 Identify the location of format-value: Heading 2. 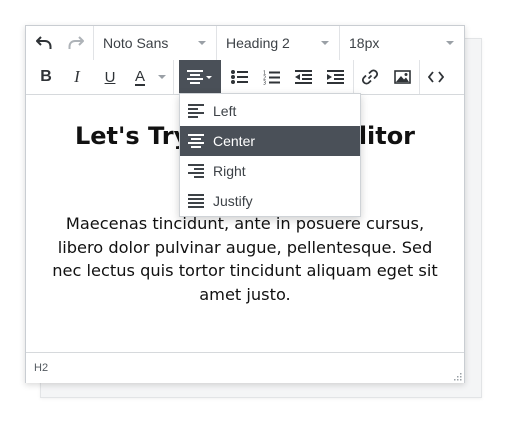
(258, 43).